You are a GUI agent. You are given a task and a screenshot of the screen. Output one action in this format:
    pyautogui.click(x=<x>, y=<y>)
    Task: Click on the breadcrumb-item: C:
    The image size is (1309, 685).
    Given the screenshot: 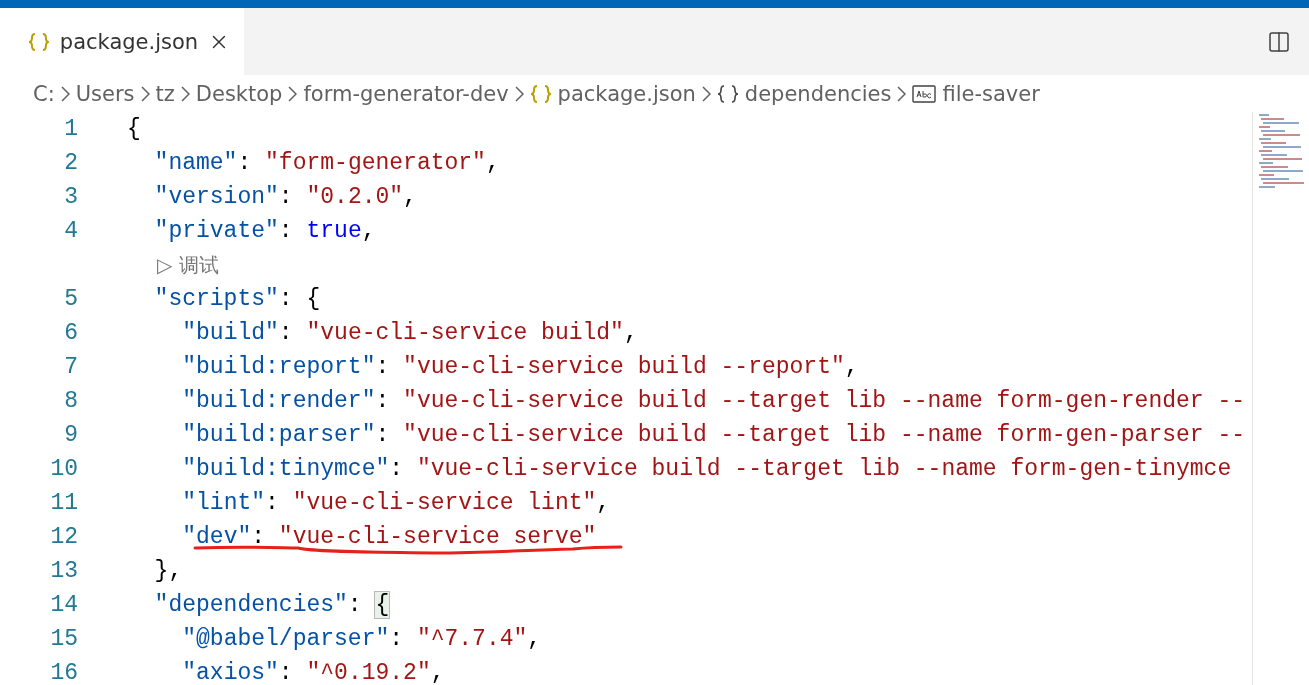 What is the action you would take?
    pyautogui.click(x=44, y=93)
    